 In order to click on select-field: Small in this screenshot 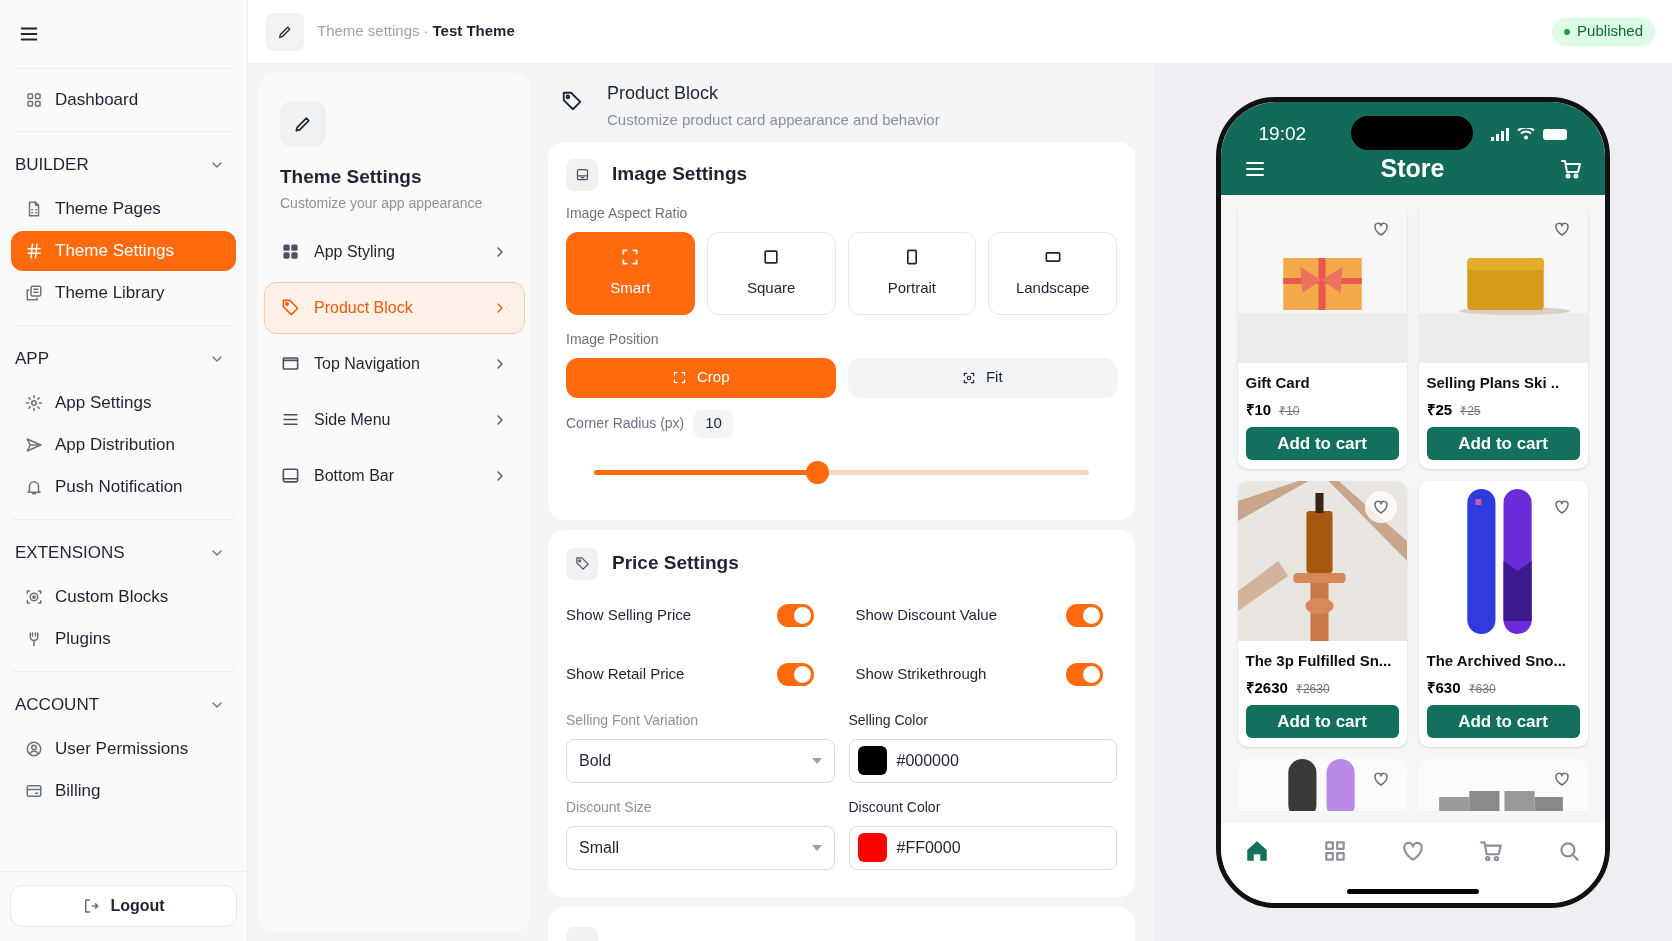, I will do `click(700, 847)`.